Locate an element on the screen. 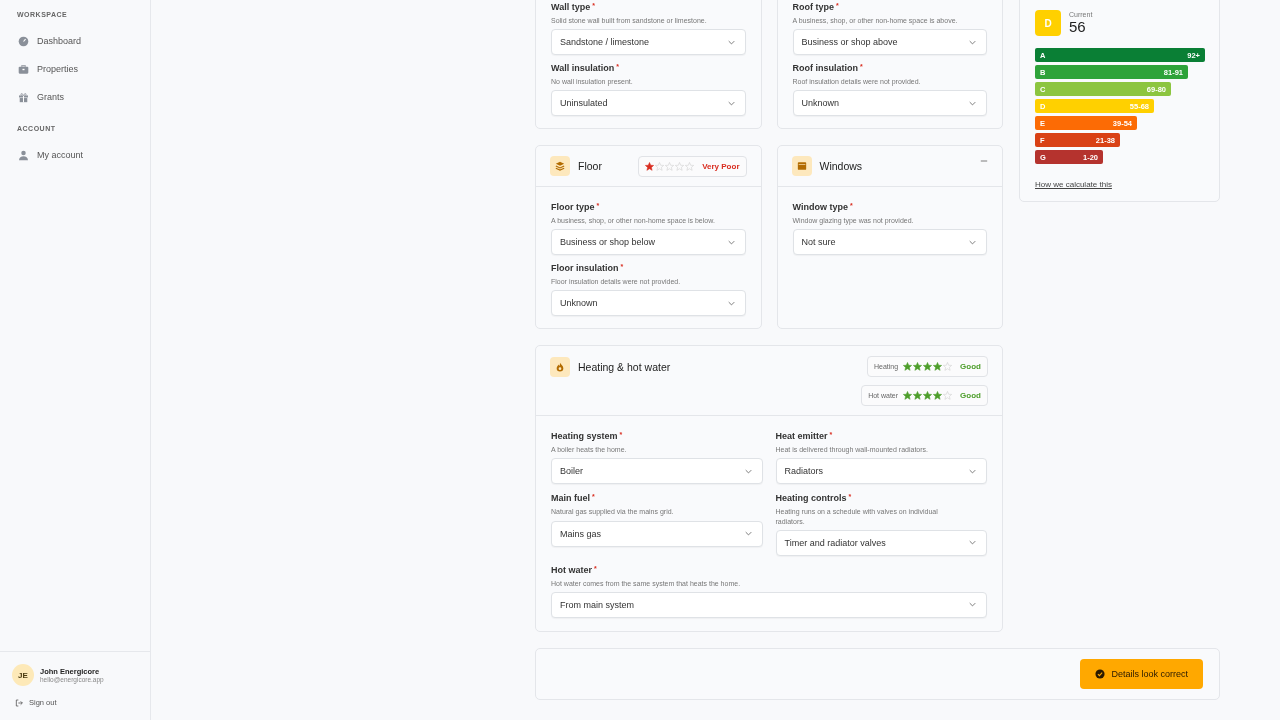 The height and width of the screenshot is (720, 1280). select-field: Mains gas is located at coordinates (657, 533).